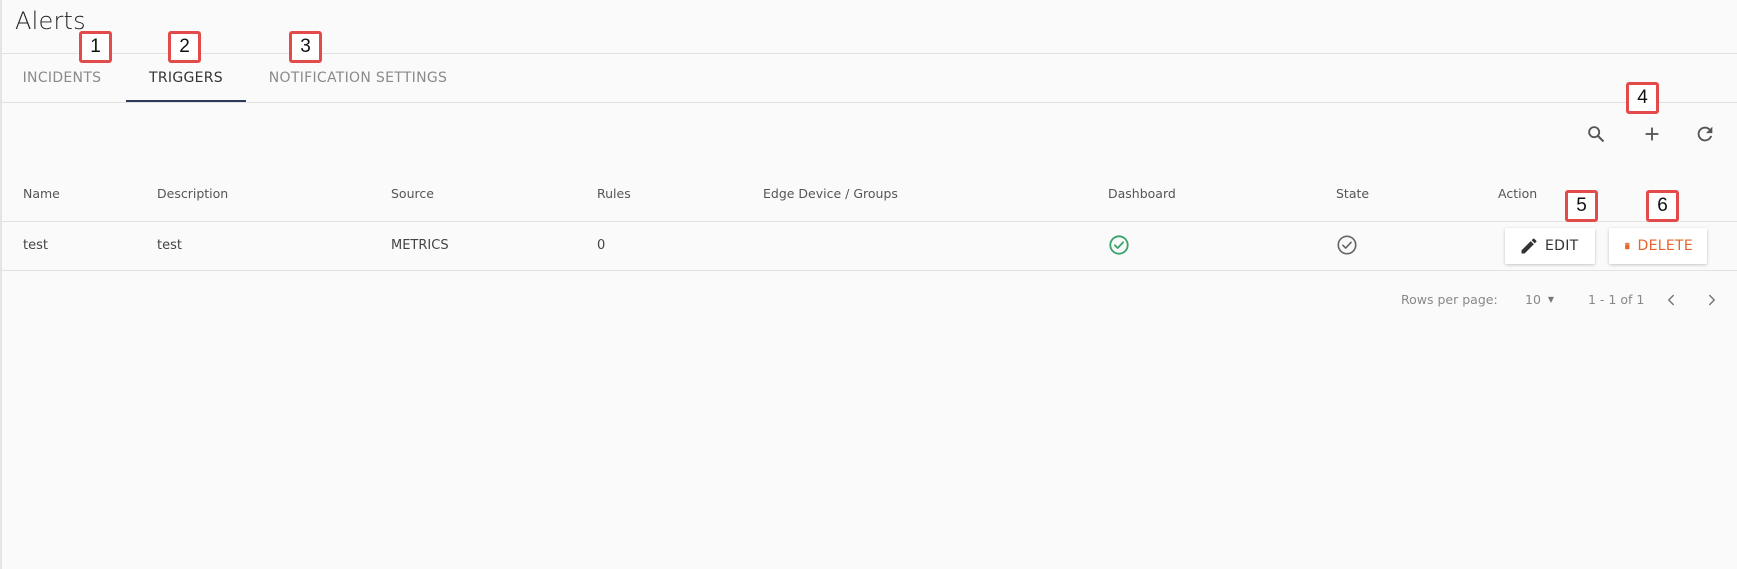 This screenshot has height=569, width=1737. I want to click on refresh-button, so click(1705, 134).